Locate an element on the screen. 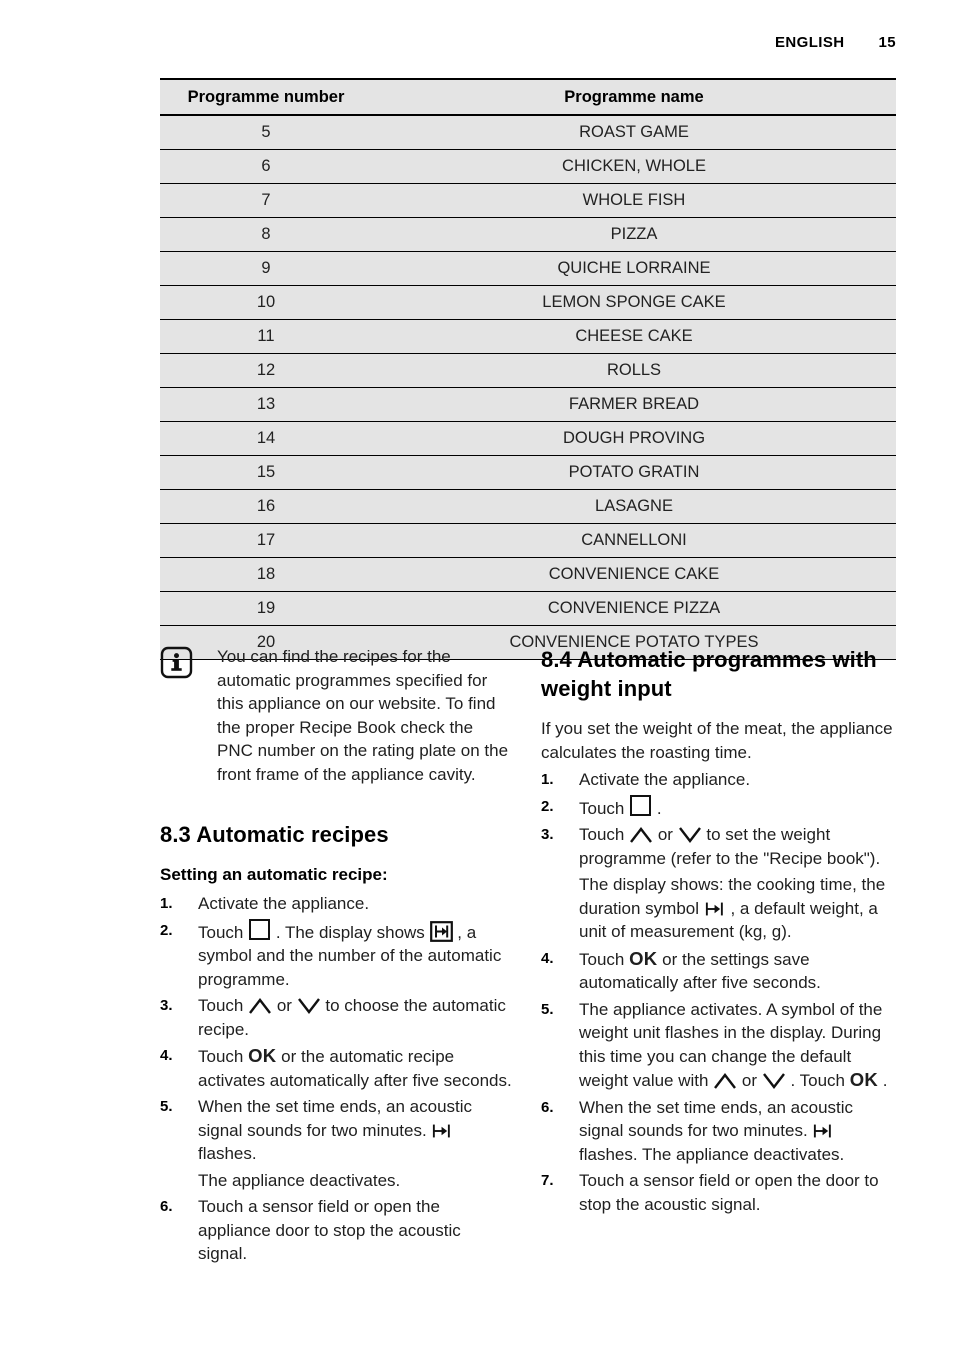 This screenshot has width=954, height=1352. cell-programme-number: 10 is located at coordinates (266, 302).